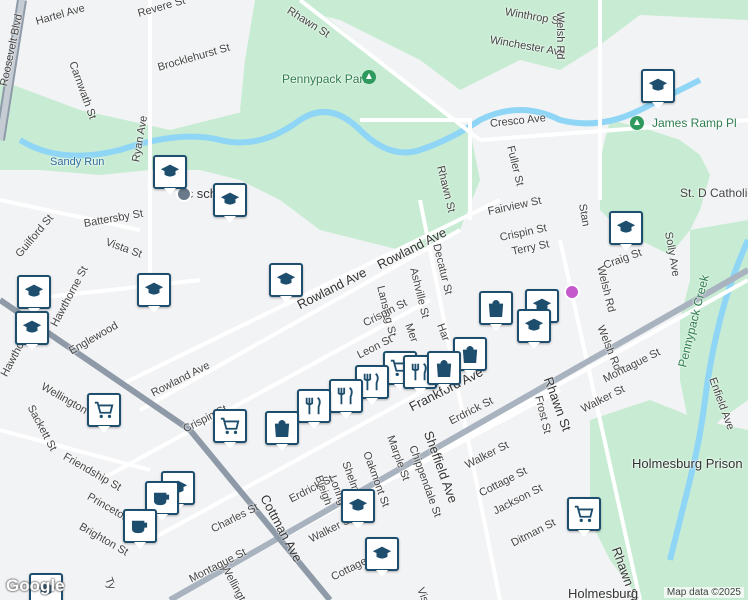 The width and height of the screenshot is (748, 600). What do you see at coordinates (560, 36) in the screenshot?
I see `street-label: Welsh Rd` at bounding box center [560, 36].